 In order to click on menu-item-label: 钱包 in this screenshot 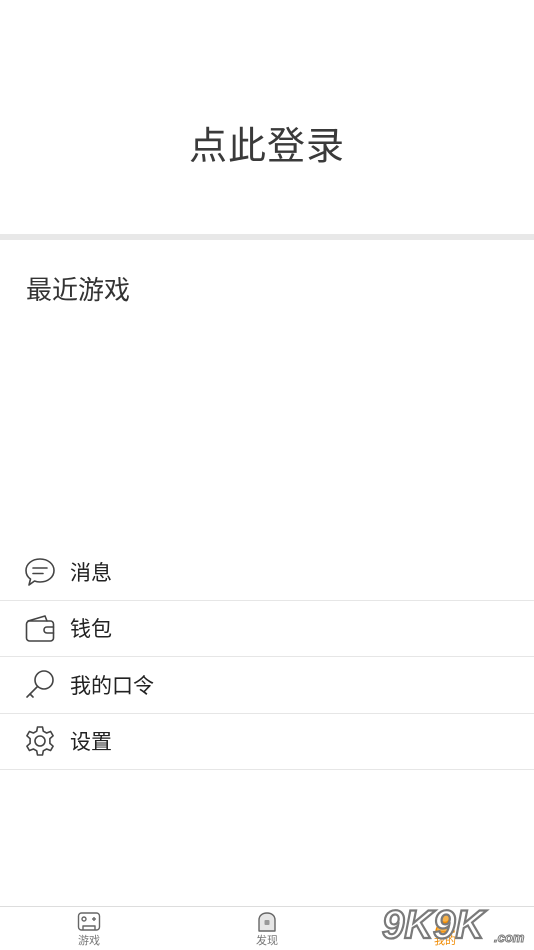, I will do `click(91, 629)`.